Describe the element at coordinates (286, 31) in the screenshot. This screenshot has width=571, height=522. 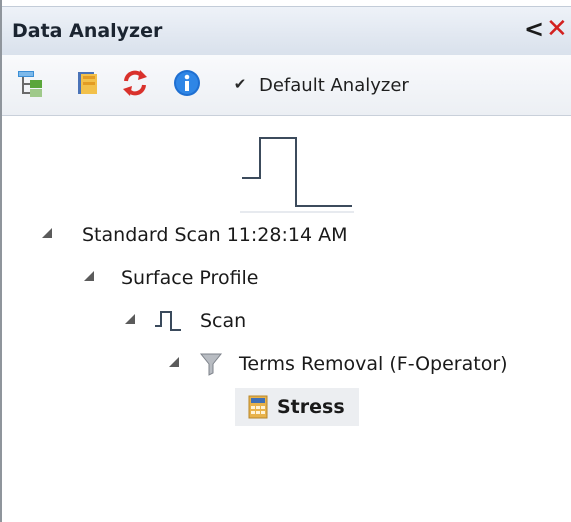
I see `title-bar: Data Analyzer < ✕` at that location.